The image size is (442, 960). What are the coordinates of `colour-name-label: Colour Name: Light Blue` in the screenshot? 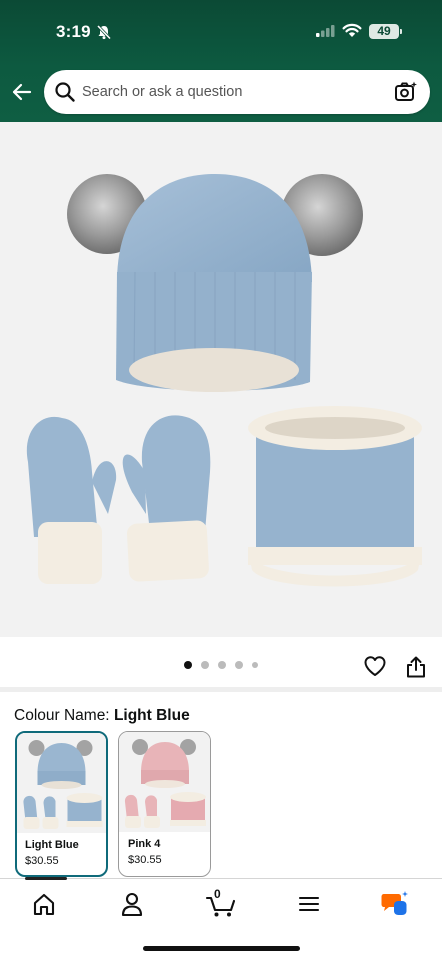 It's located at (102, 716).